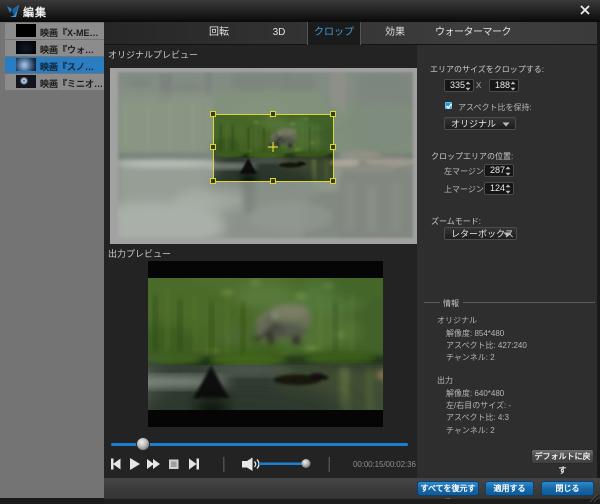 This screenshot has height=504, width=600. I want to click on svg-text: 00:00:15/00:02:36, so click(384, 464).